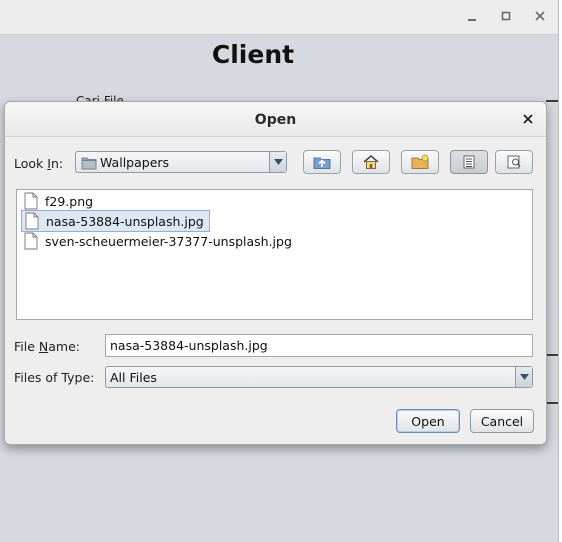 Image resolution: width=562 pixels, height=542 pixels. I want to click on up-one-level-button, so click(322, 162).